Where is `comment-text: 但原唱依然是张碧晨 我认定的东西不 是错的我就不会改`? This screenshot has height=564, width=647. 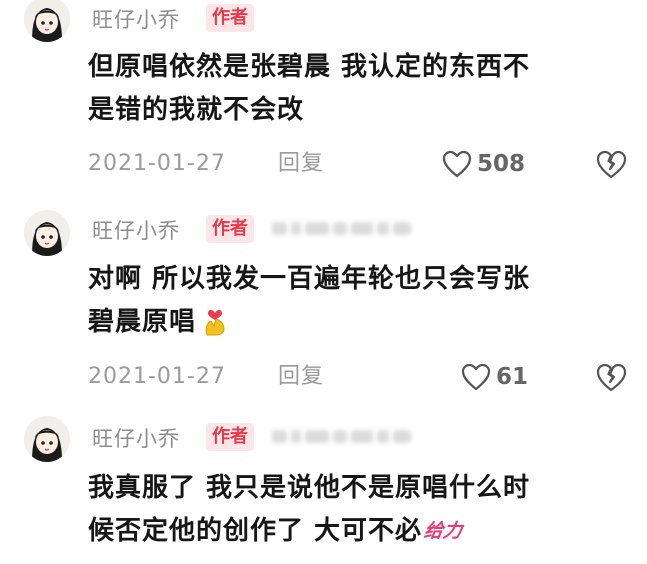
comment-text: 但原唱依然是张碧晨 我认定的东西不 是错的我就不会改 is located at coordinates (353, 89).